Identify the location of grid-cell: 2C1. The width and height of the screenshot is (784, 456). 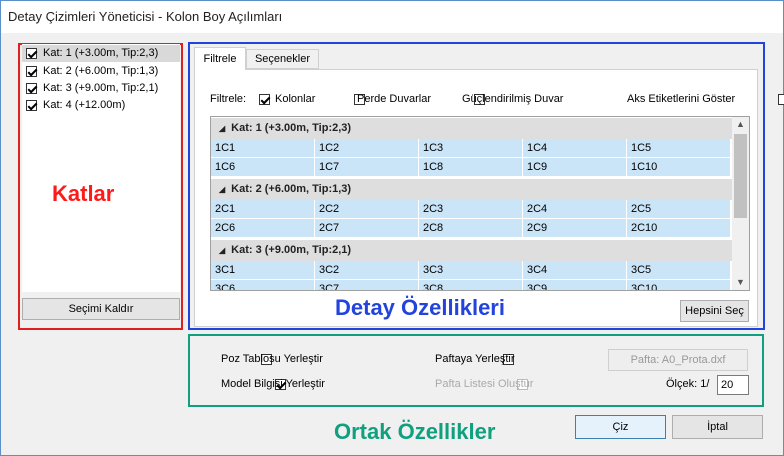
(263, 209).